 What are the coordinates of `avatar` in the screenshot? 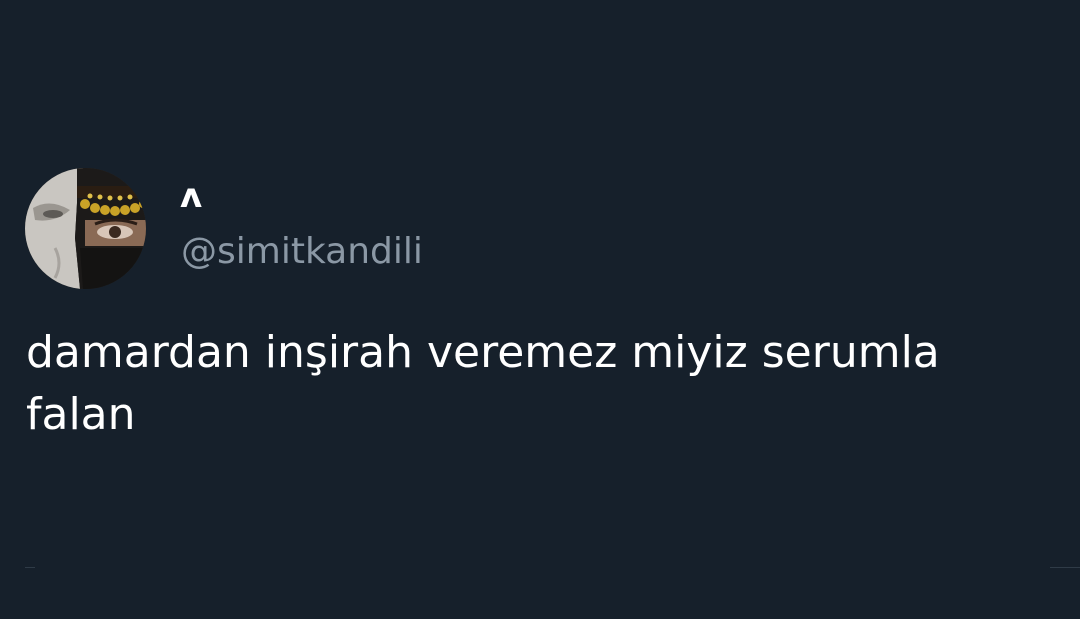 It's located at (85, 228).